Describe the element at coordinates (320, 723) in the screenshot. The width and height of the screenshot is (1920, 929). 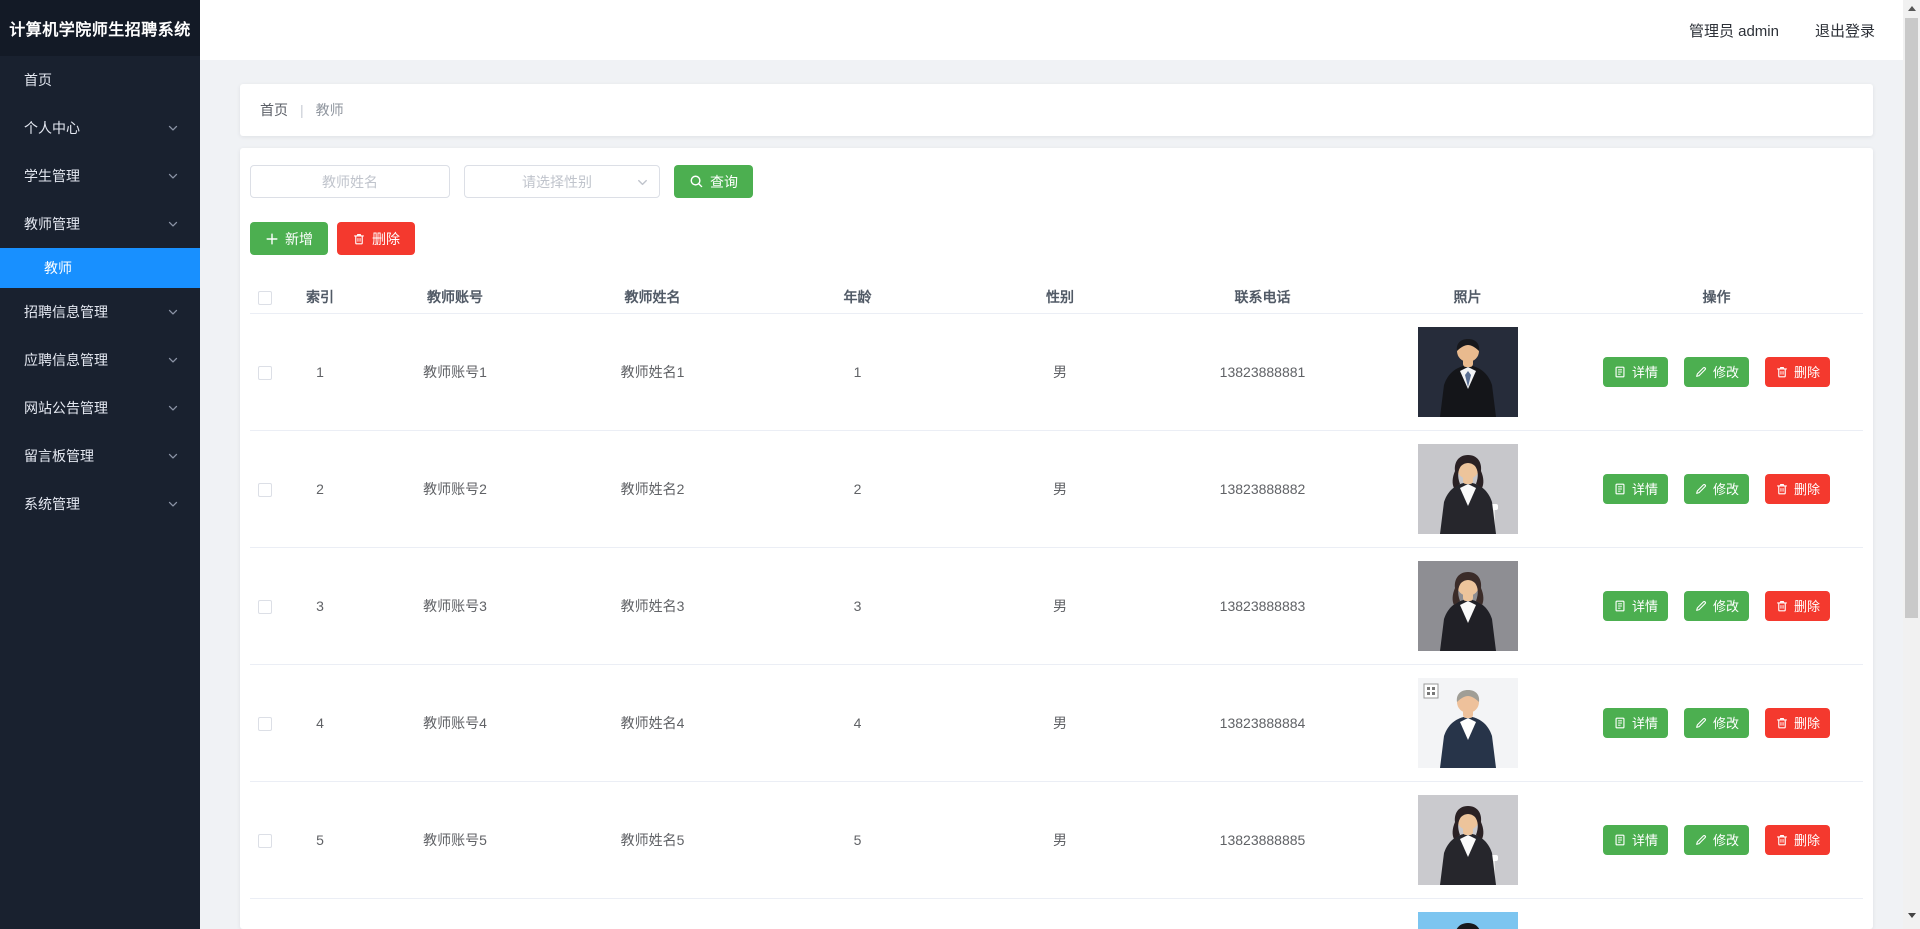
I see `cell-index: 4` at that location.